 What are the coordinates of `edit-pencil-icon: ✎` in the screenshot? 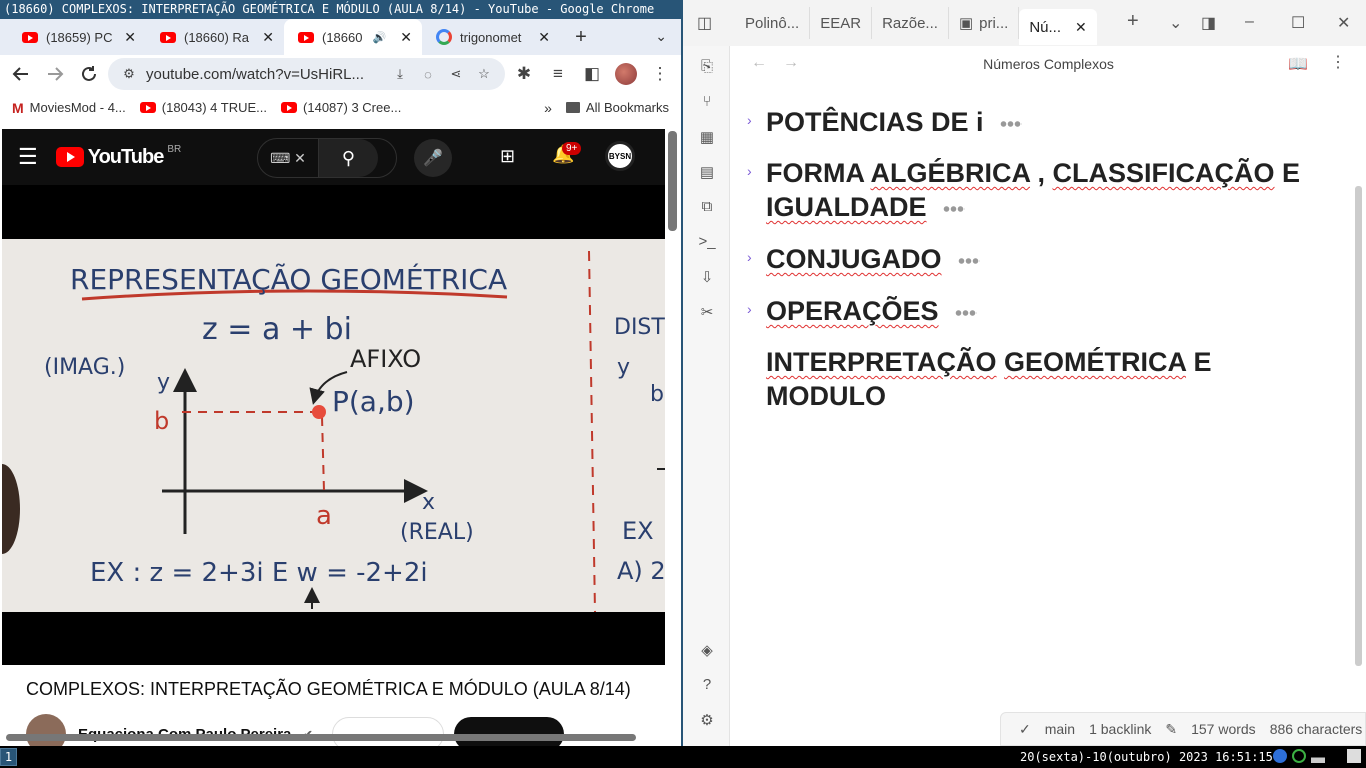 It's located at (1171, 729).